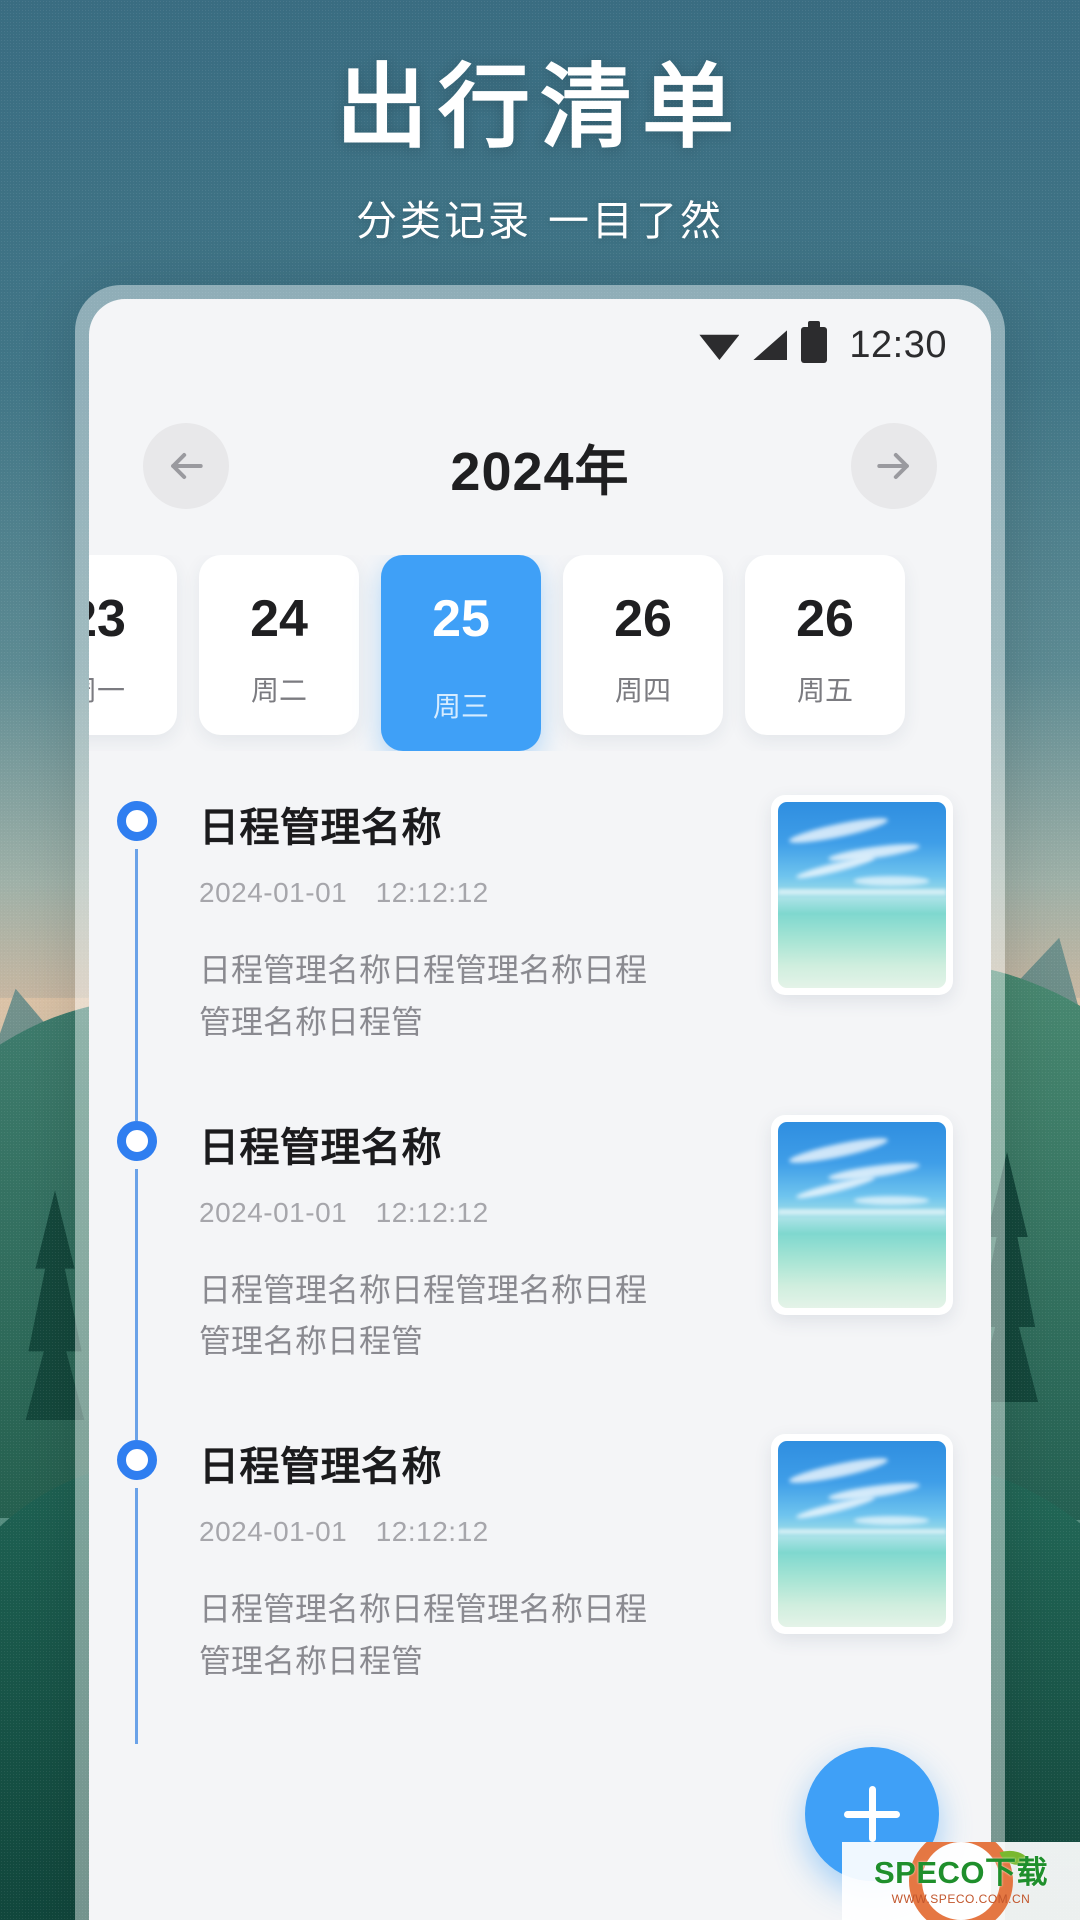 Image resolution: width=1080 pixels, height=1920 pixels. What do you see at coordinates (540, 220) in the screenshot?
I see `page-subtitle: 分类记录 一目了然` at bounding box center [540, 220].